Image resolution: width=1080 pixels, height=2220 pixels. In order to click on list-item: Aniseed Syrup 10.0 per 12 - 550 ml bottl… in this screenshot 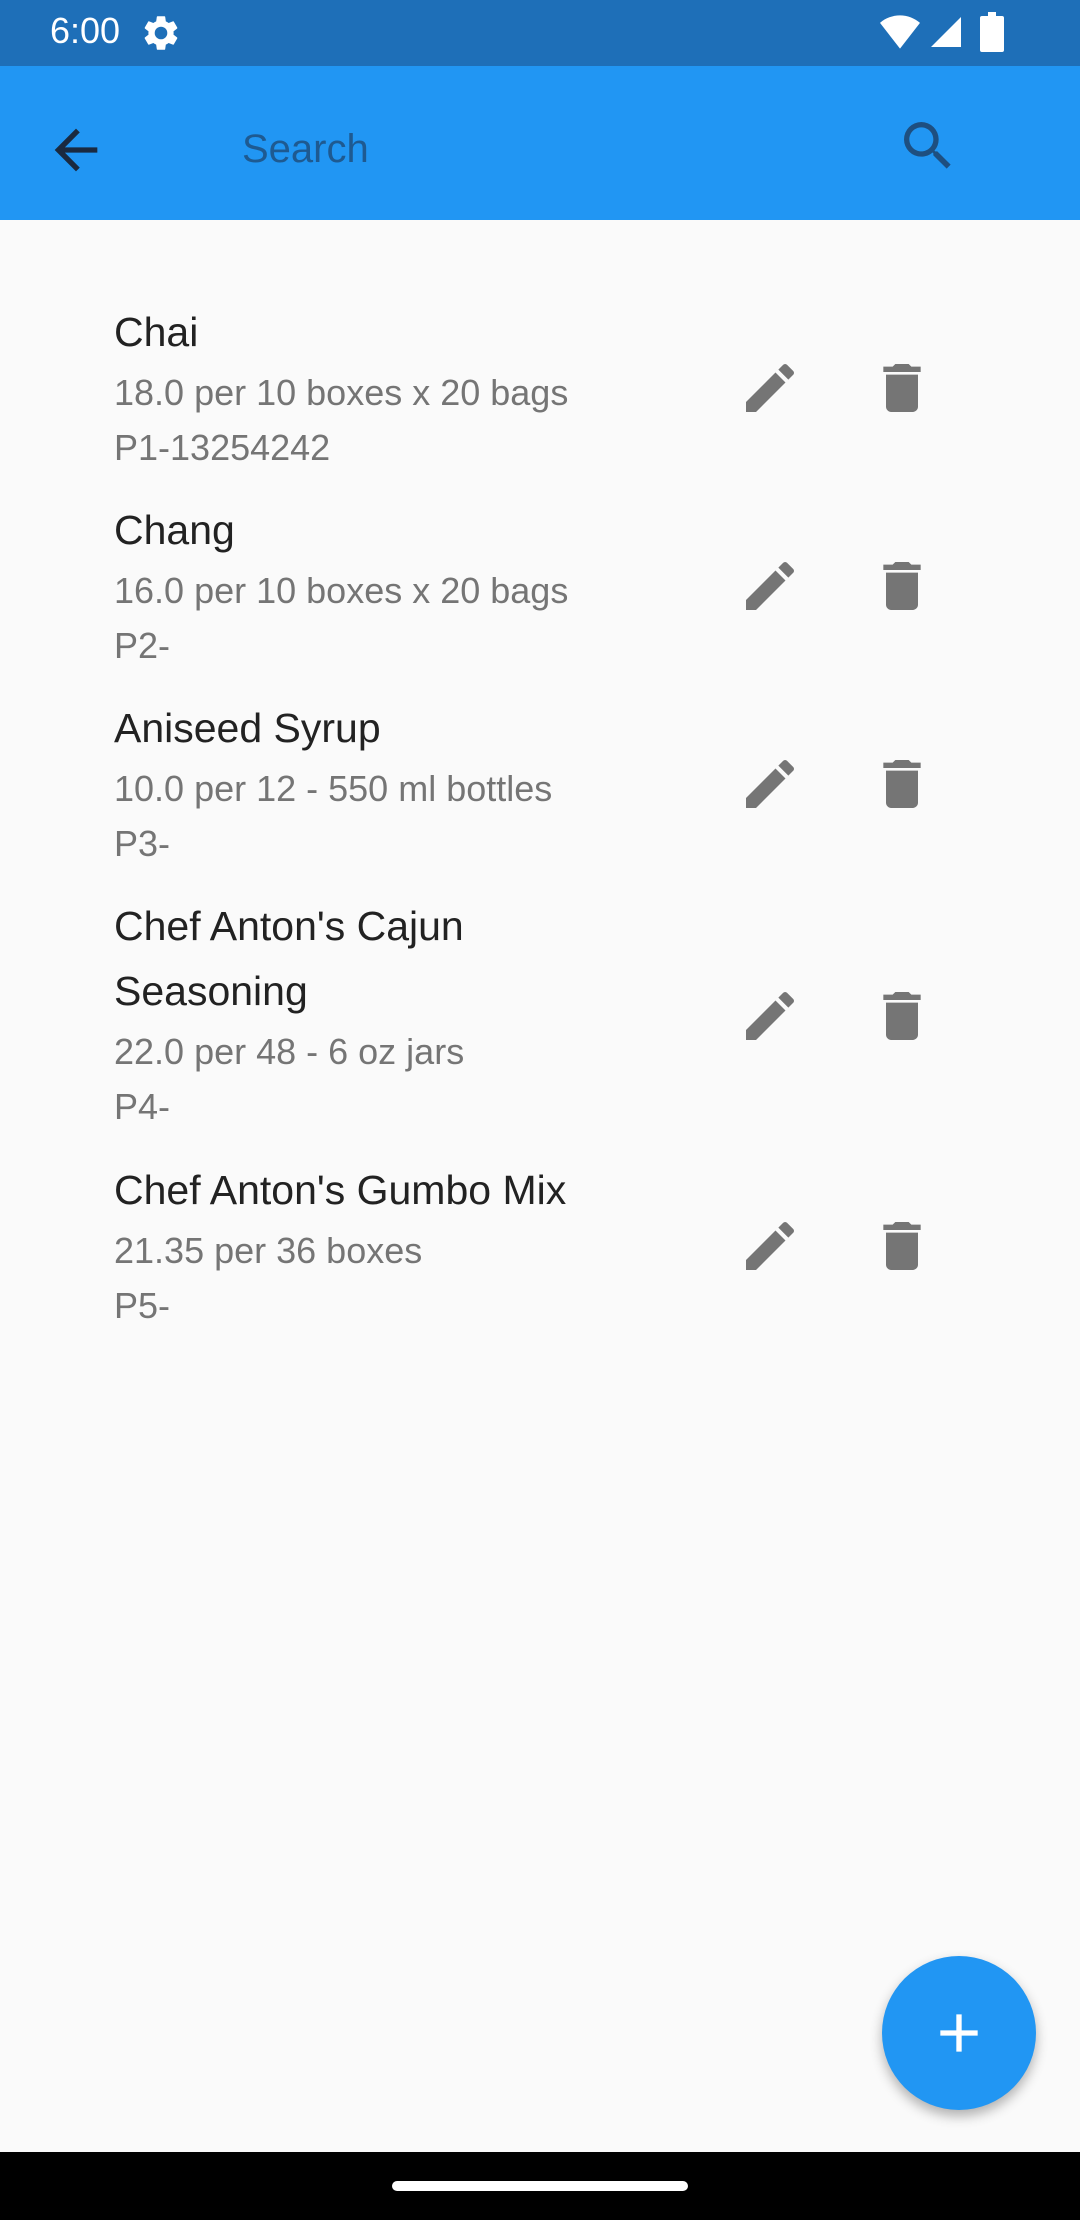, I will do `click(540, 795)`.